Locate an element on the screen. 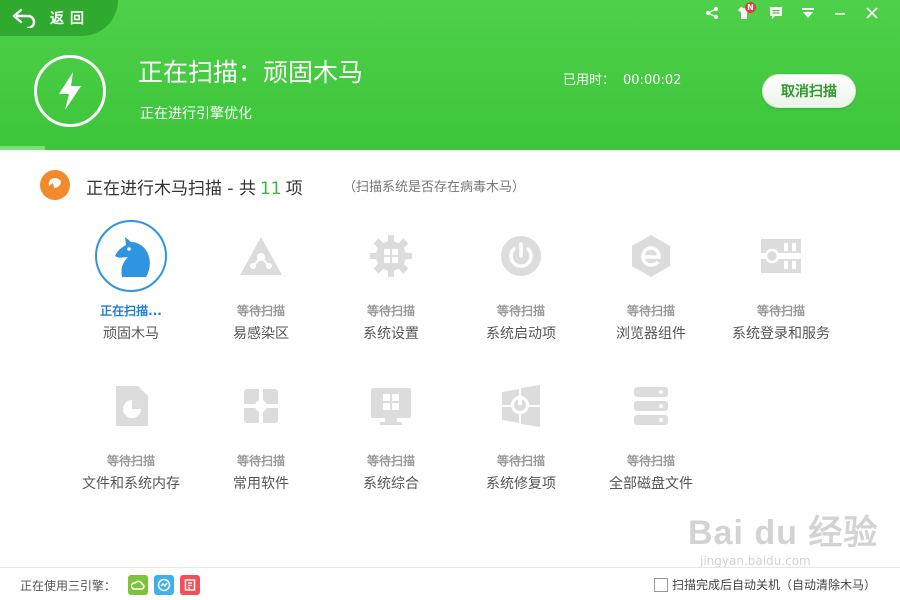  horse-icon is located at coordinates (132, 257).